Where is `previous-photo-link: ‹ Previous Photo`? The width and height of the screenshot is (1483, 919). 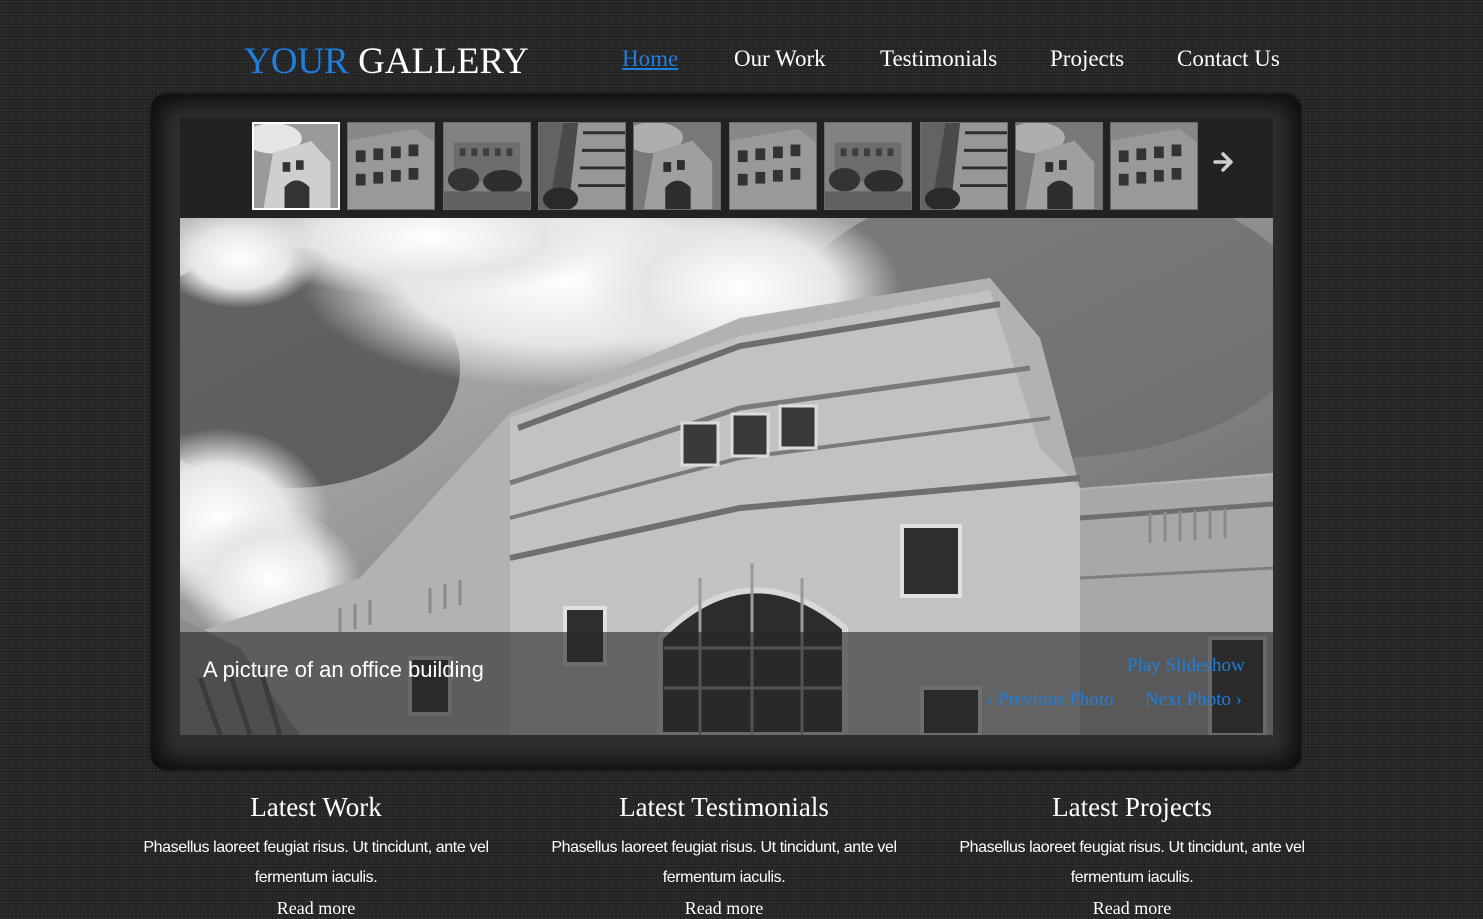 previous-photo-link: ‹ Previous Photo is located at coordinates (1050, 700).